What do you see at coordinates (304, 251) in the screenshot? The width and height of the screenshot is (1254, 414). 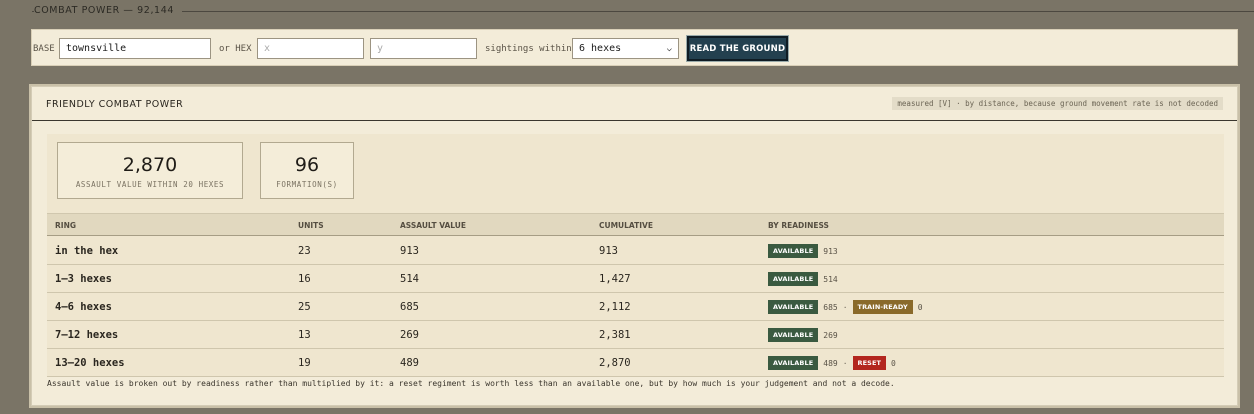 I see `cell-units: 23` at bounding box center [304, 251].